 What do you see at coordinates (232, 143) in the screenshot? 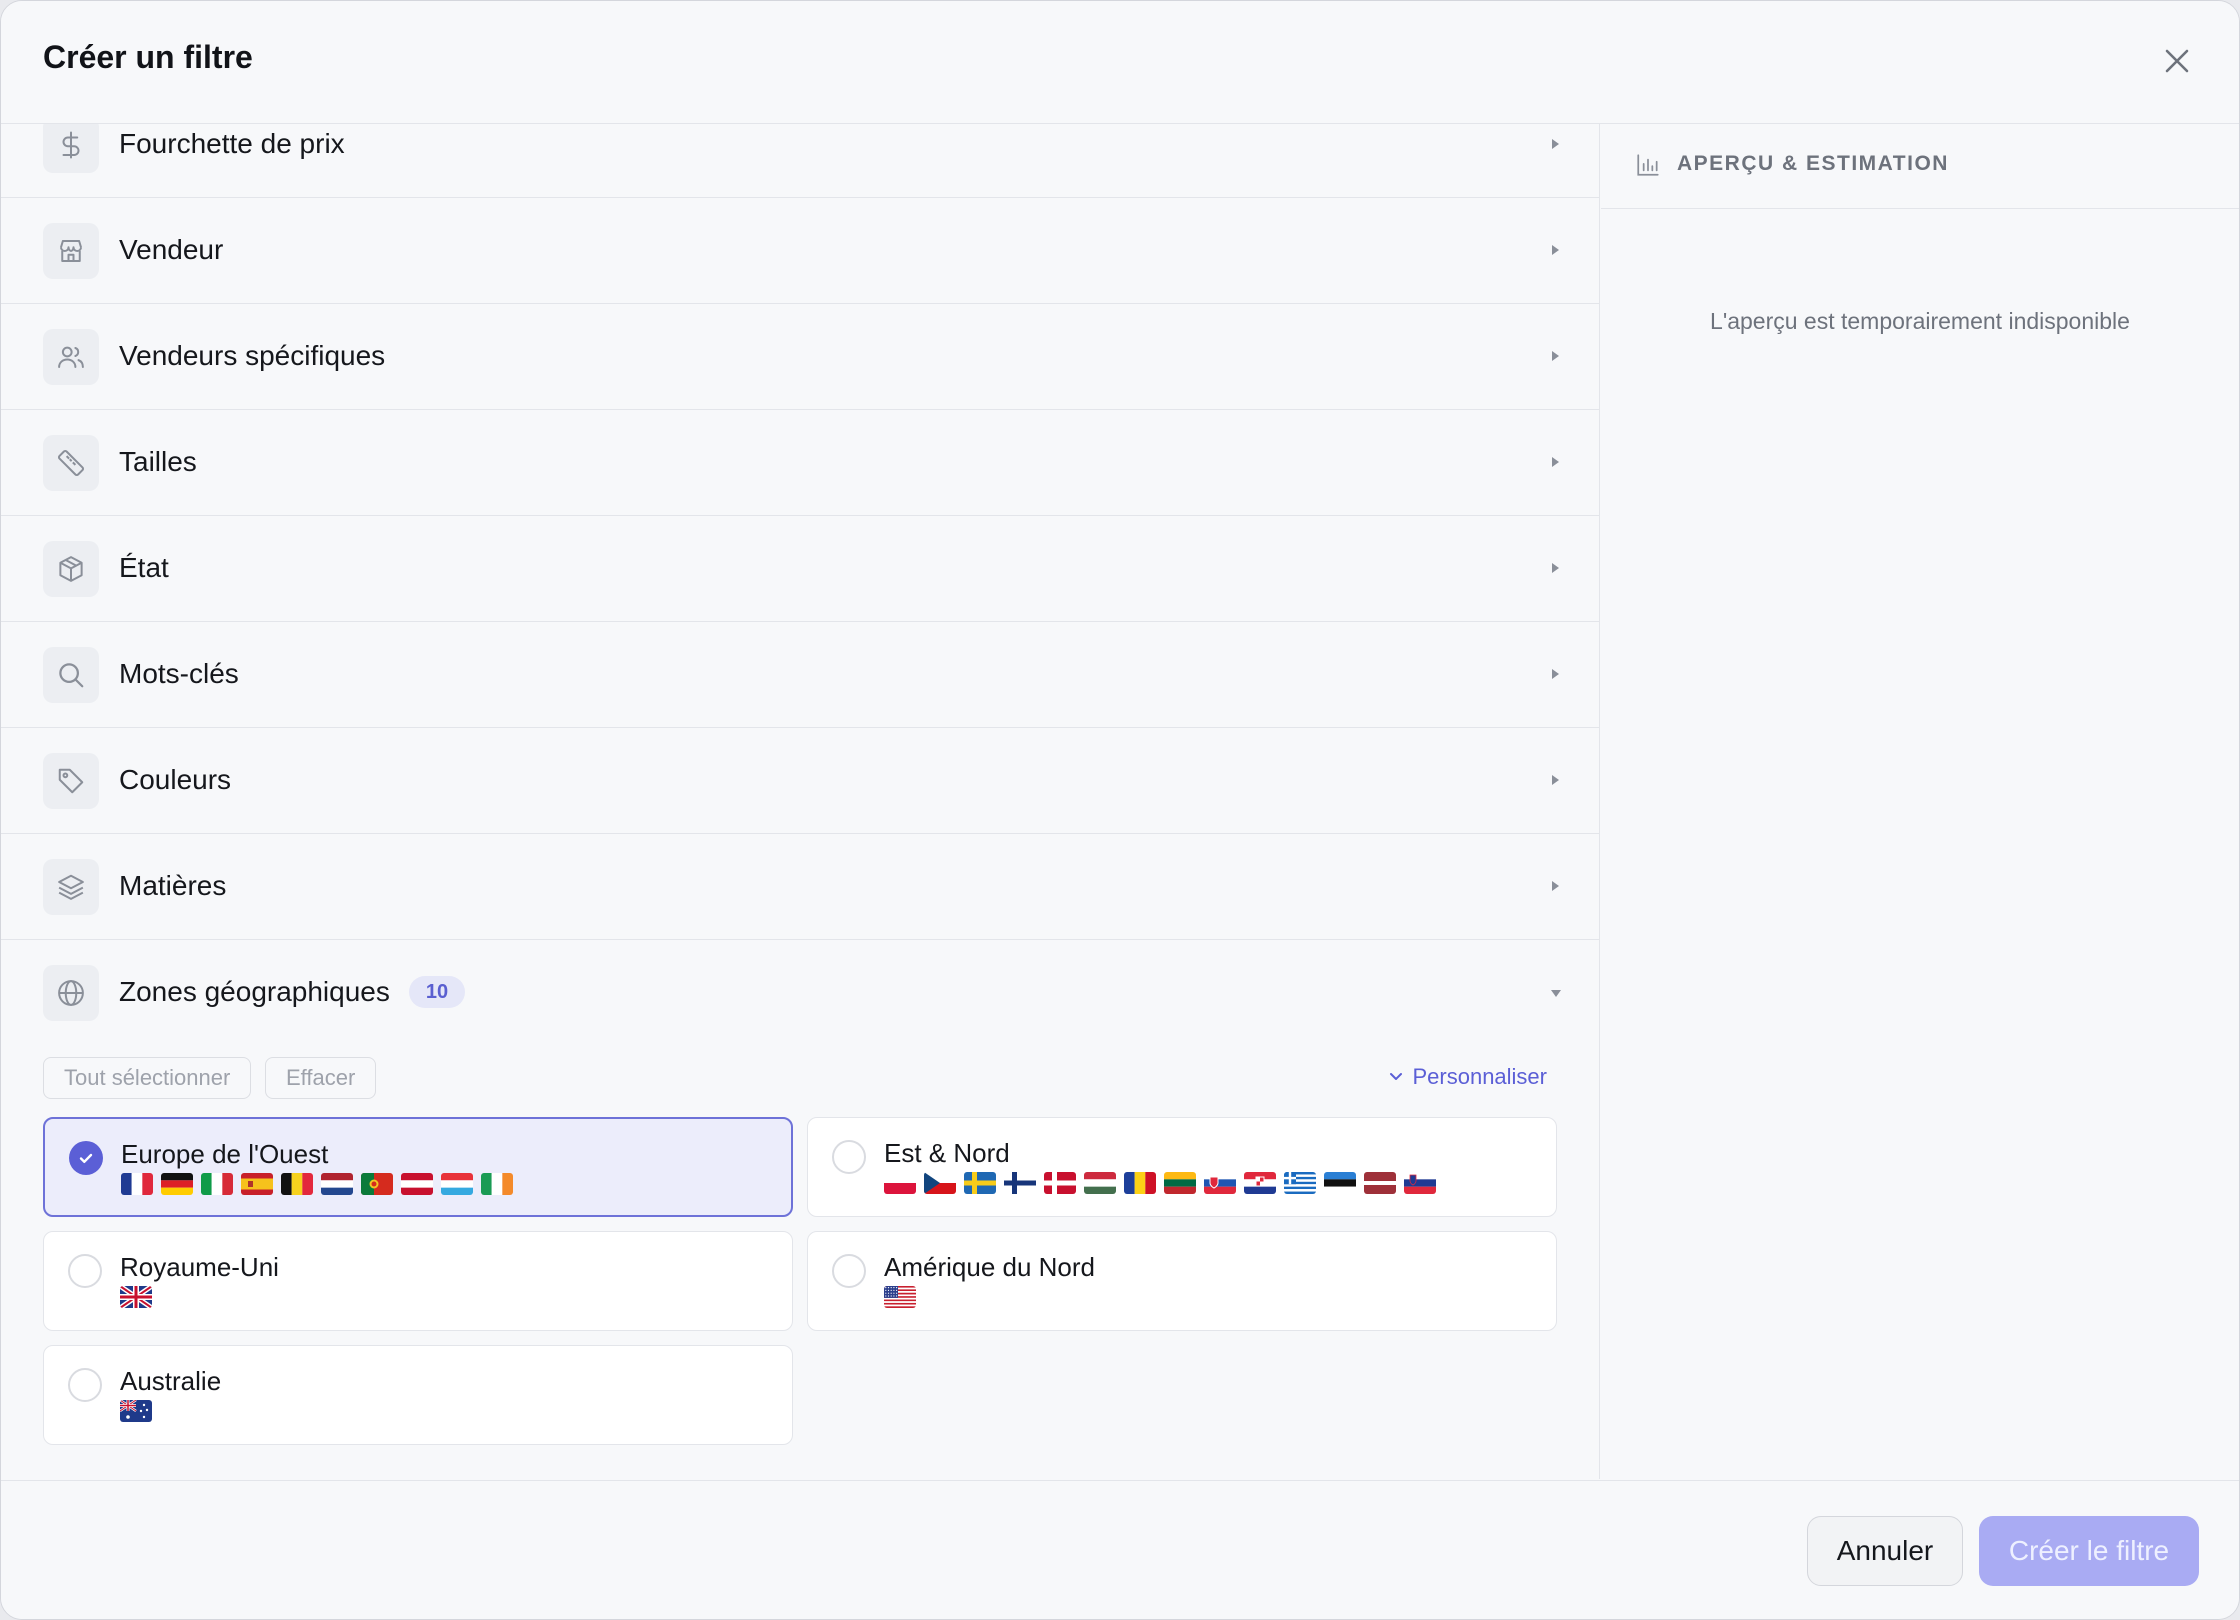
I see `filter-row-label: Fourchette de prix` at bounding box center [232, 143].